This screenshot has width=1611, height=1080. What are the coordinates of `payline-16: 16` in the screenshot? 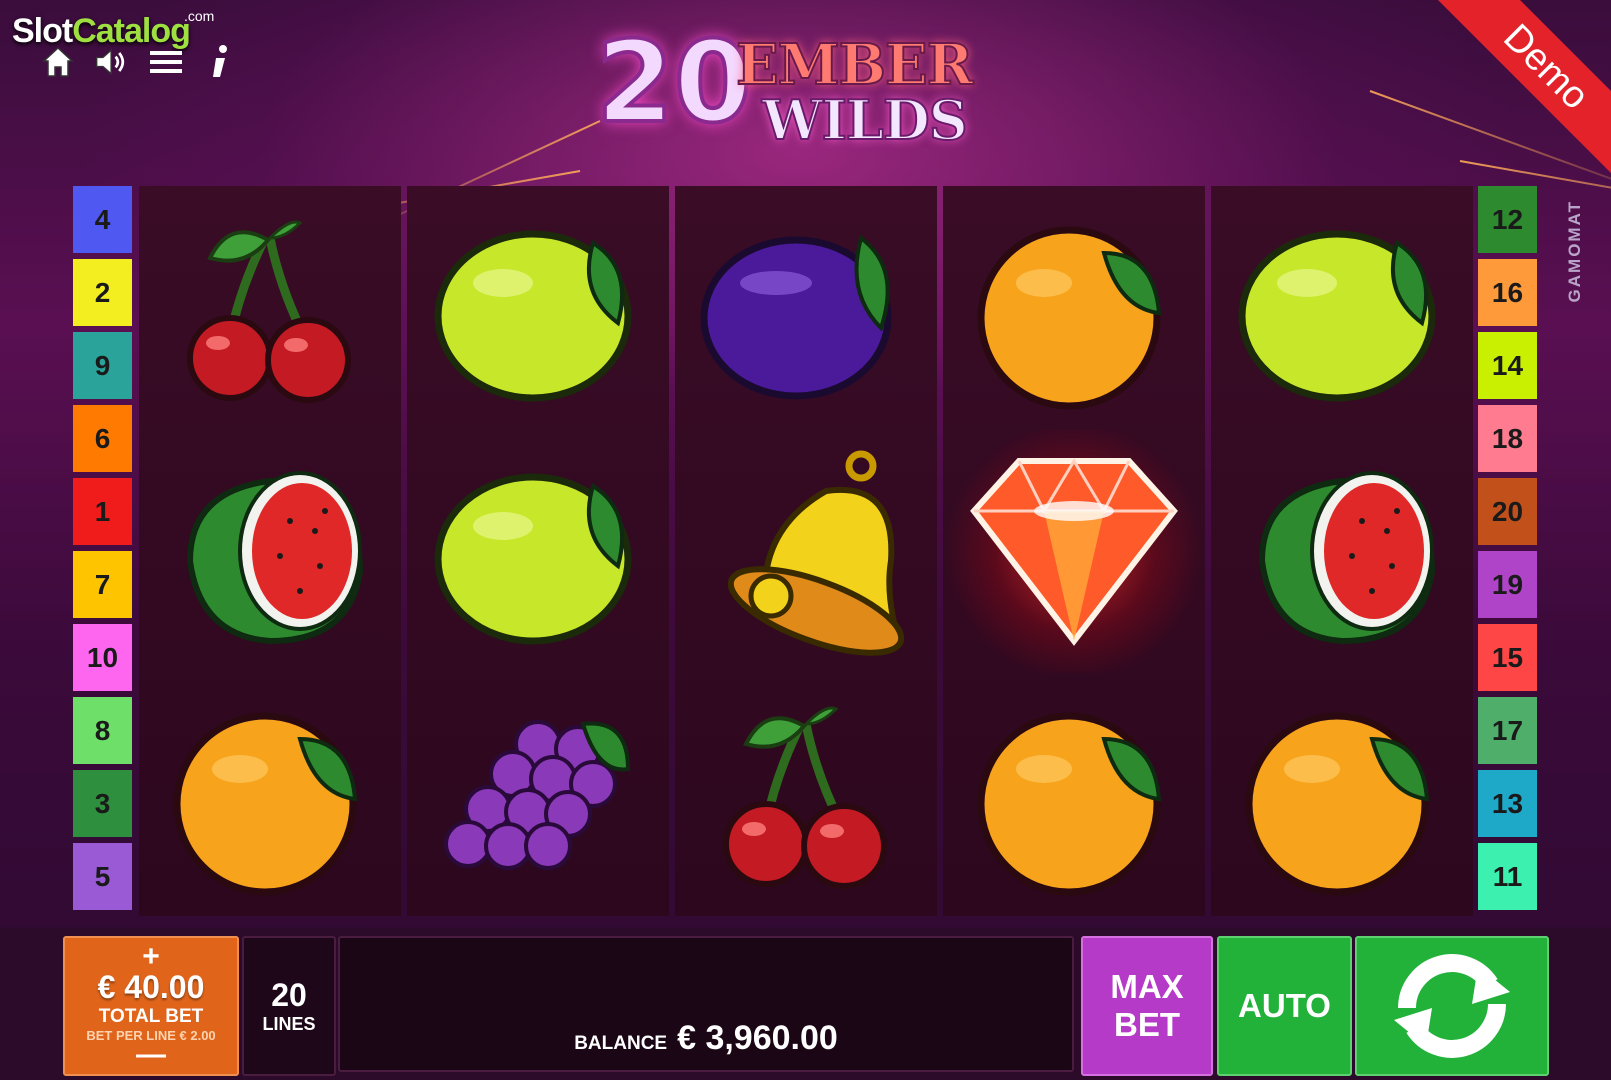 It's located at (1507, 292).